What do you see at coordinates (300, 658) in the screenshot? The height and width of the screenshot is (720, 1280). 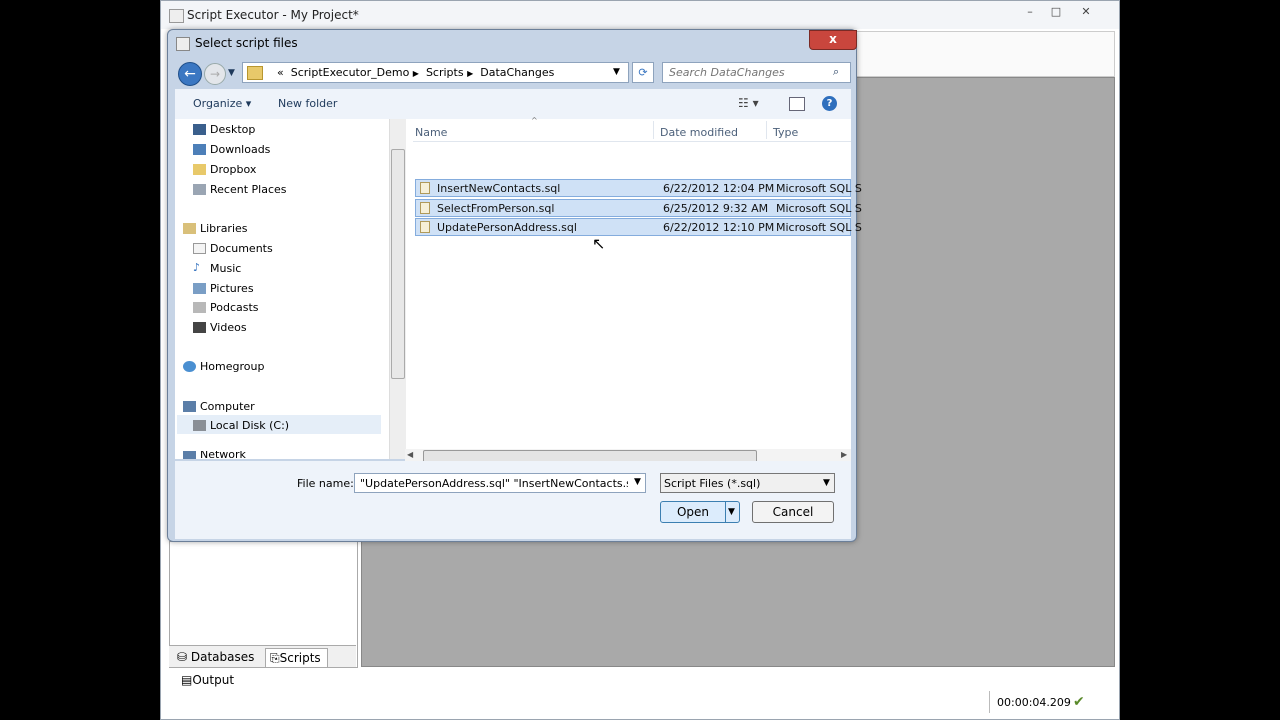 I see `tab-scripts-label: Scripts` at bounding box center [300, 658].